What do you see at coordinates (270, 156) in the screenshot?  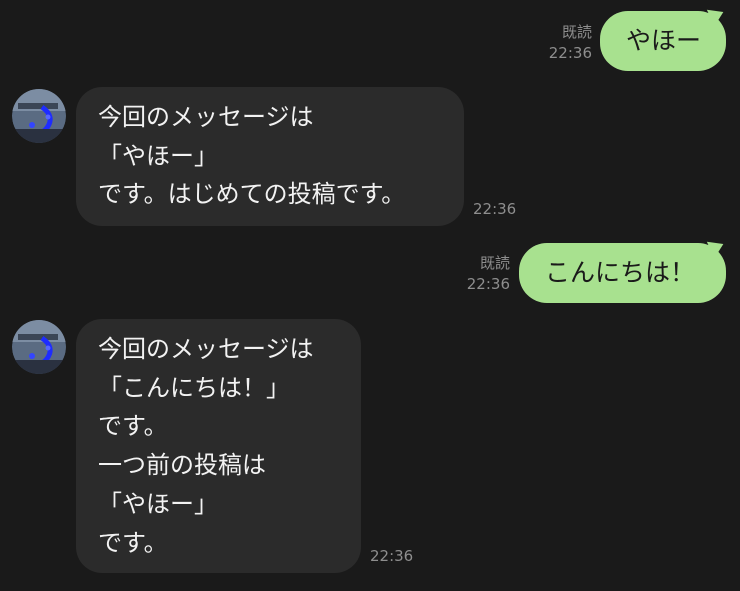 I see `incoming-message-bubble: 今回のメッセージは 「やほー」 です。はじめての投稿です。` at bounding box center [270, 156].